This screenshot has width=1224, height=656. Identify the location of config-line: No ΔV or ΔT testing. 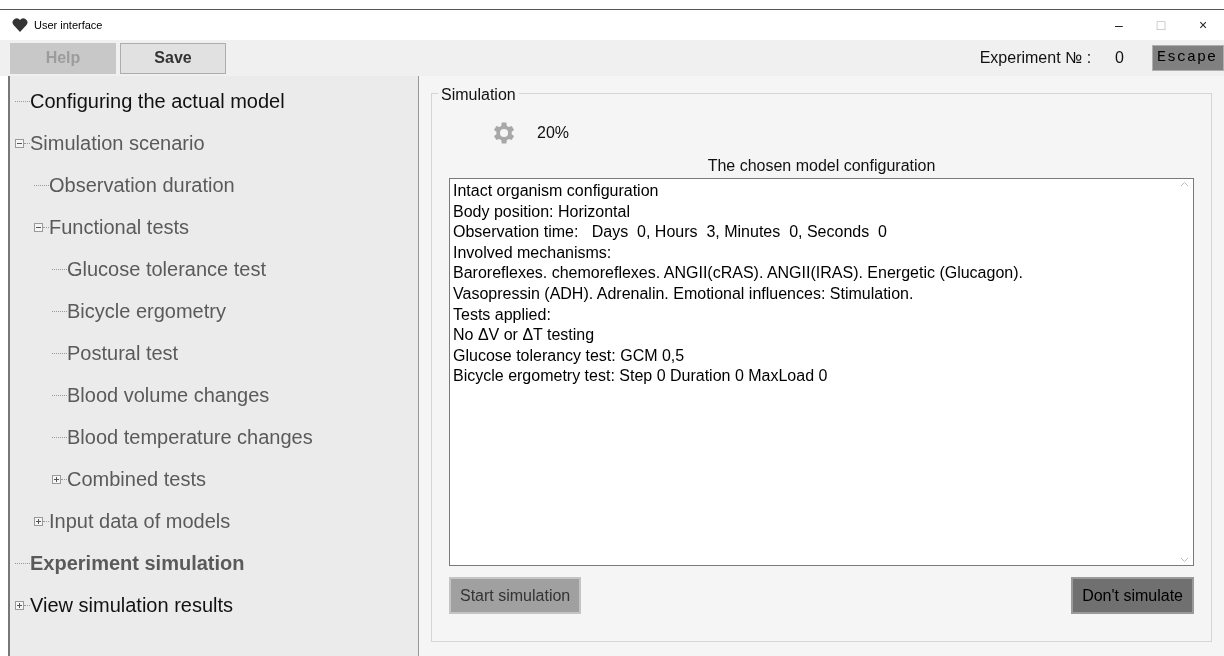
(524, 335).